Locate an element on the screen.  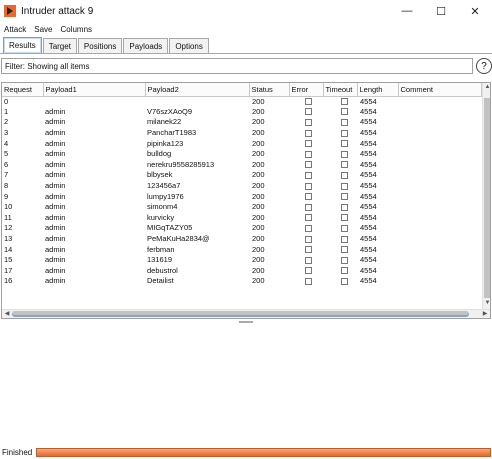
table-row: 8 admin 123456a7 200 4554 is located at coordinates (241, 186).